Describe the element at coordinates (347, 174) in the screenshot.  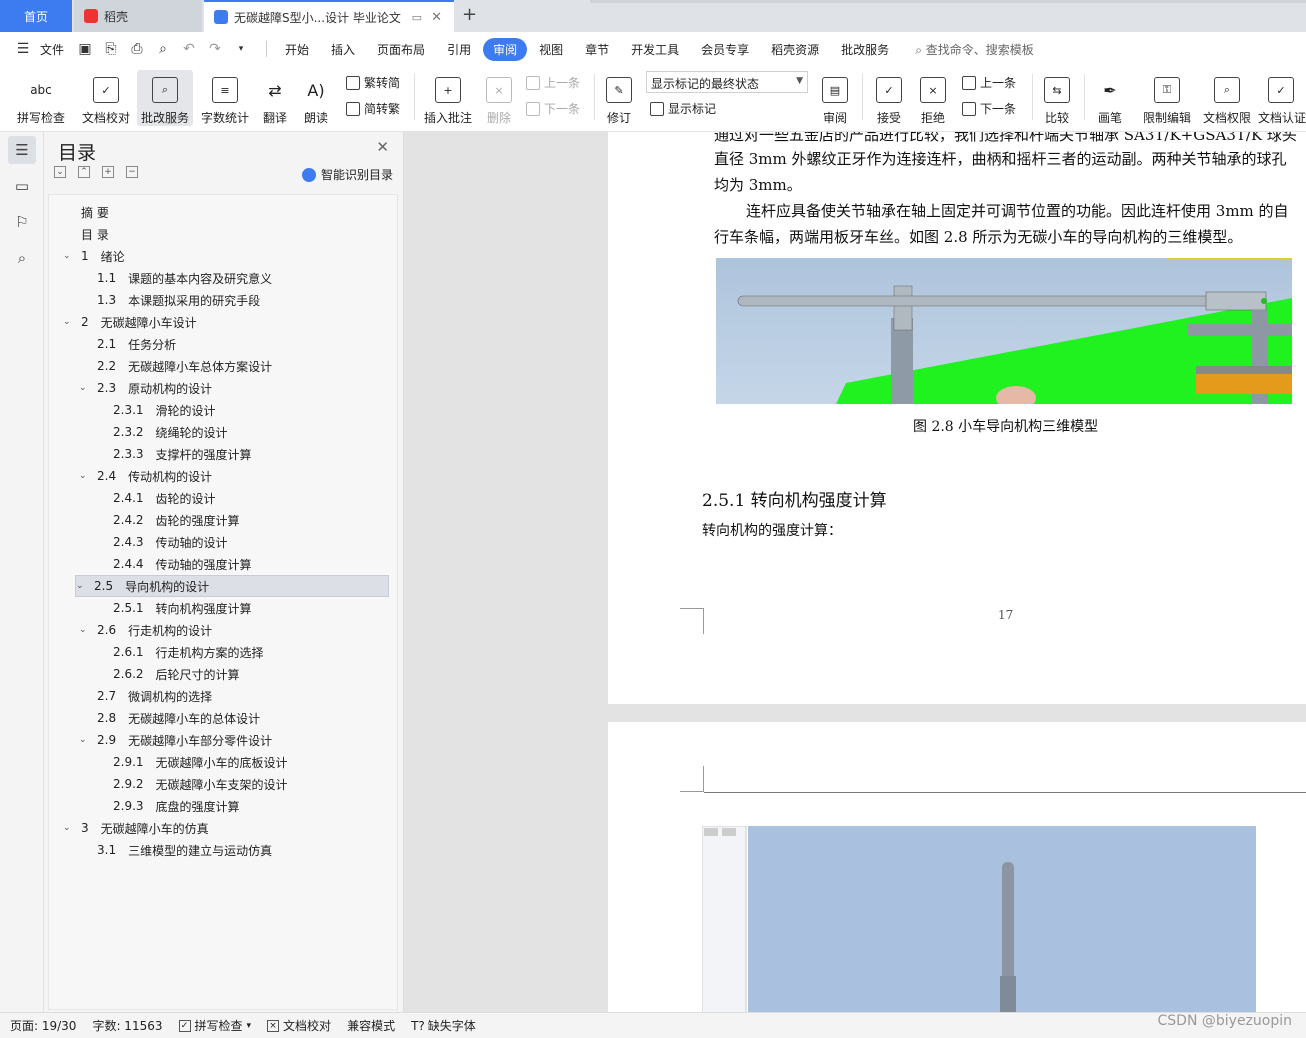
I see `smart-toc-button: 智能识别目录` at that location.